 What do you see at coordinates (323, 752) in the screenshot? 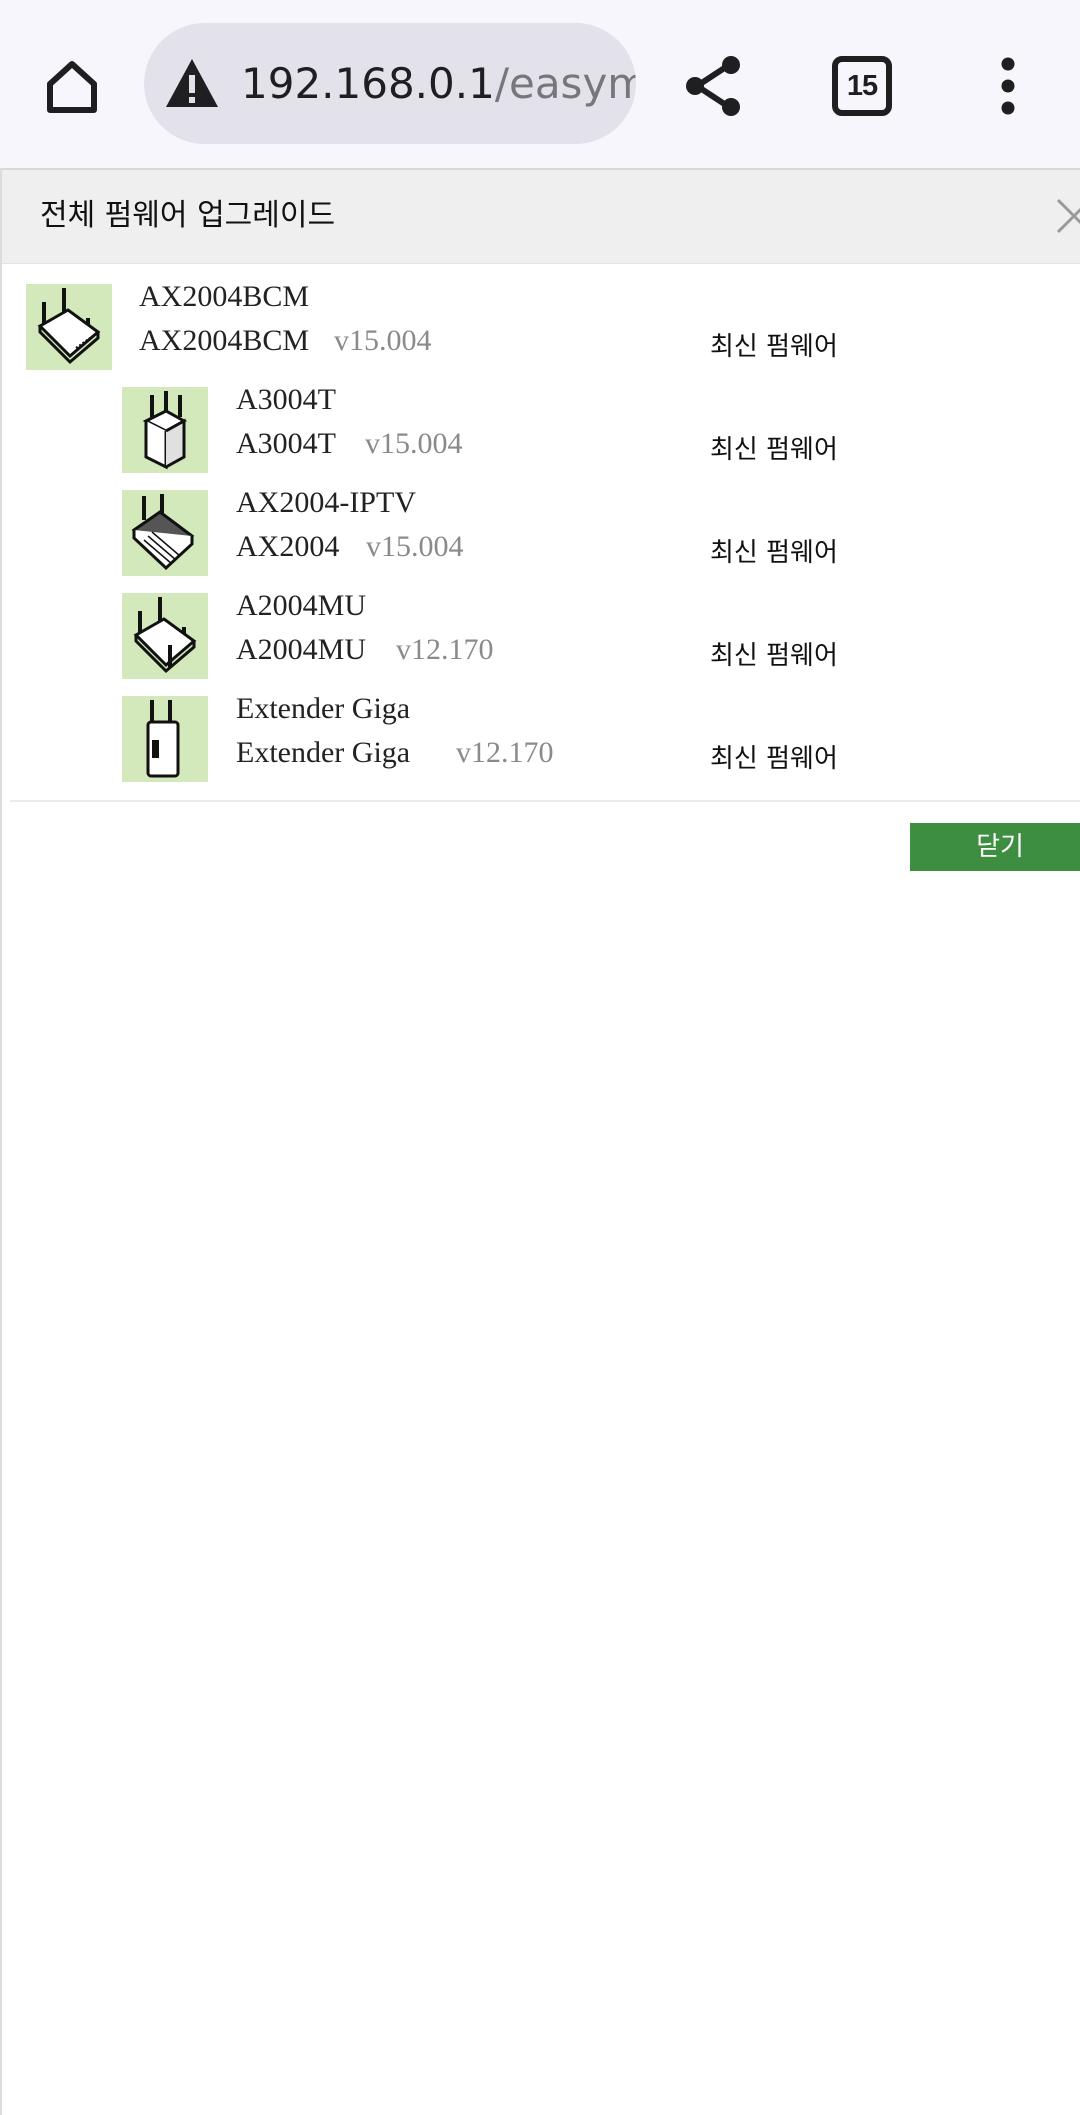
I see `device-model: Extender Giga` at bounding box center [323, 752].